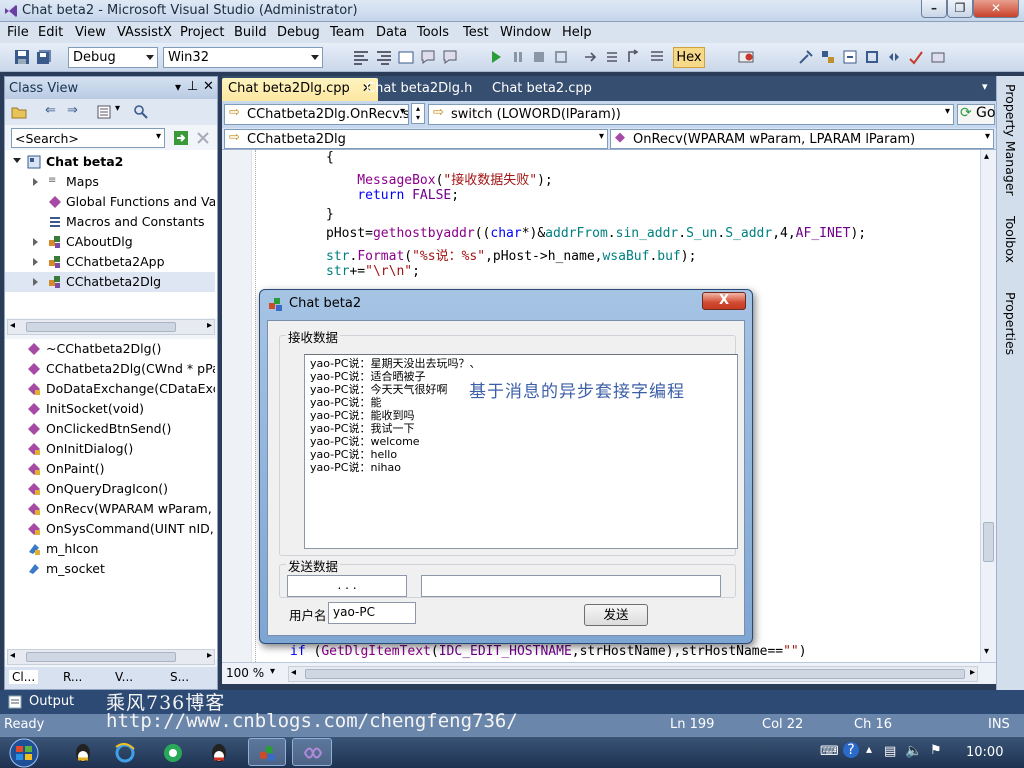  Describe the element at coordinates (1010, 140) in the screenshot. I see `tab-property-manager: Property Manager` at that location.